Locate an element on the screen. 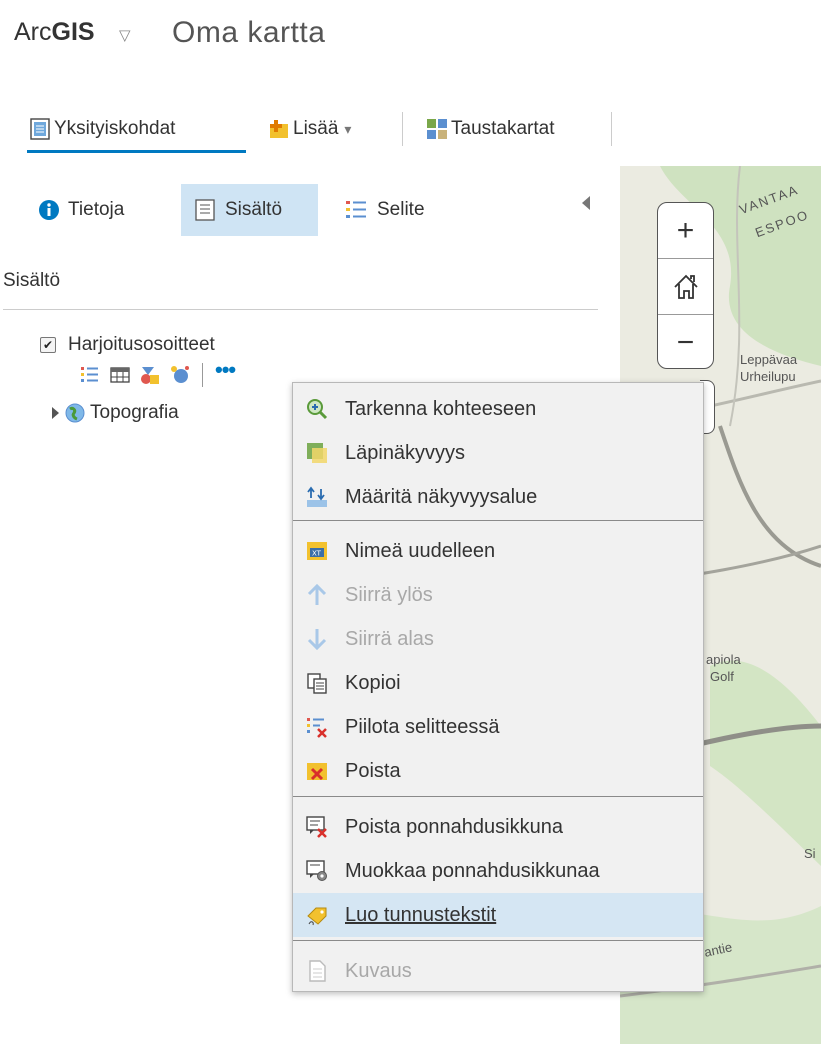  arrow-up-icon is located at coordinates (317, 594).